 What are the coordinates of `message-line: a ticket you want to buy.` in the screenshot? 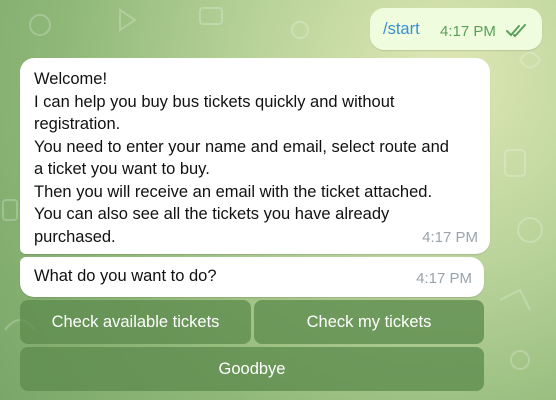 It's located at (122, 169).